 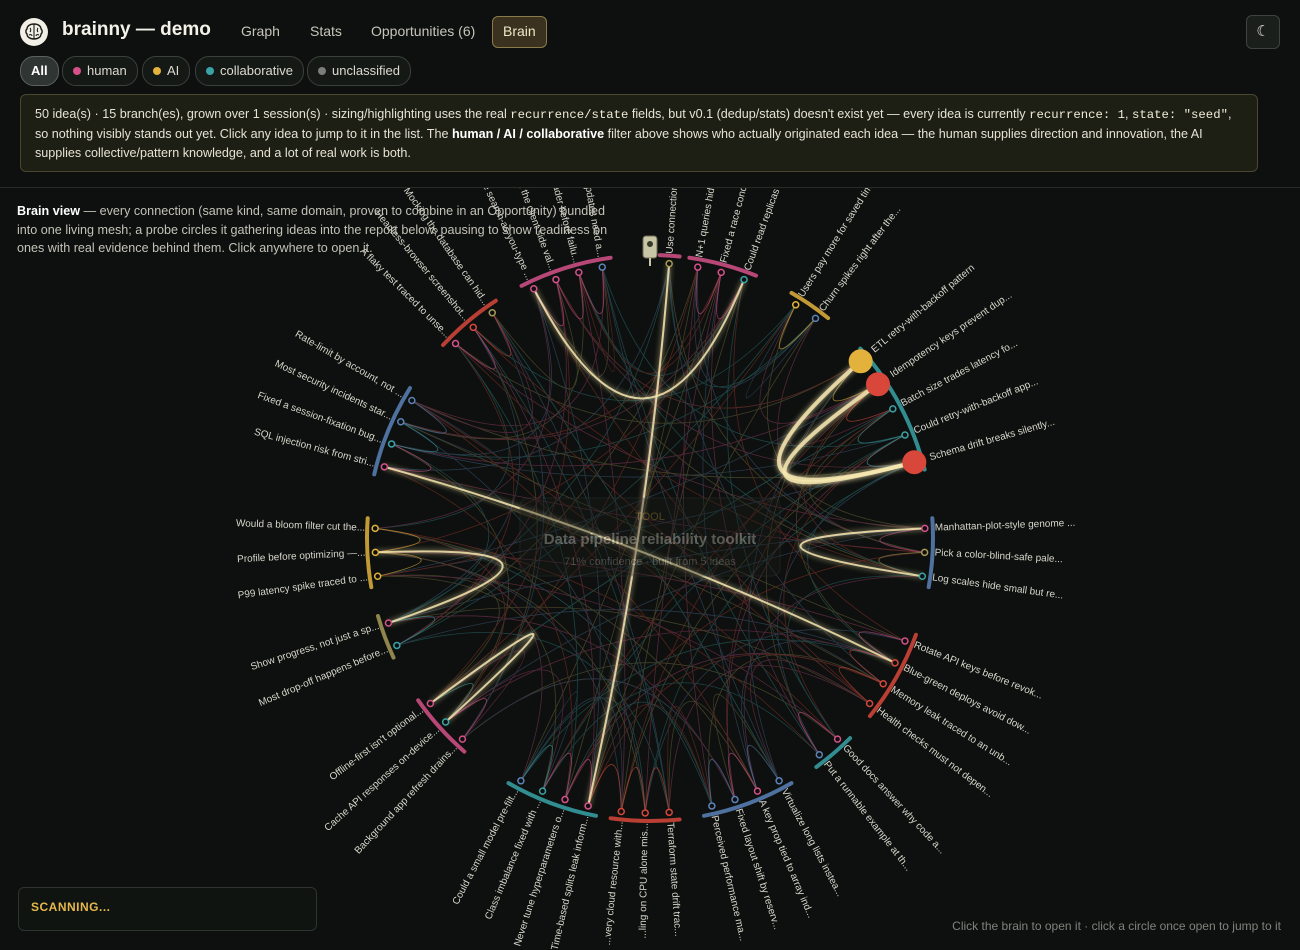 I want to click on tab-stats: Stats, so click(x=326, y=31).